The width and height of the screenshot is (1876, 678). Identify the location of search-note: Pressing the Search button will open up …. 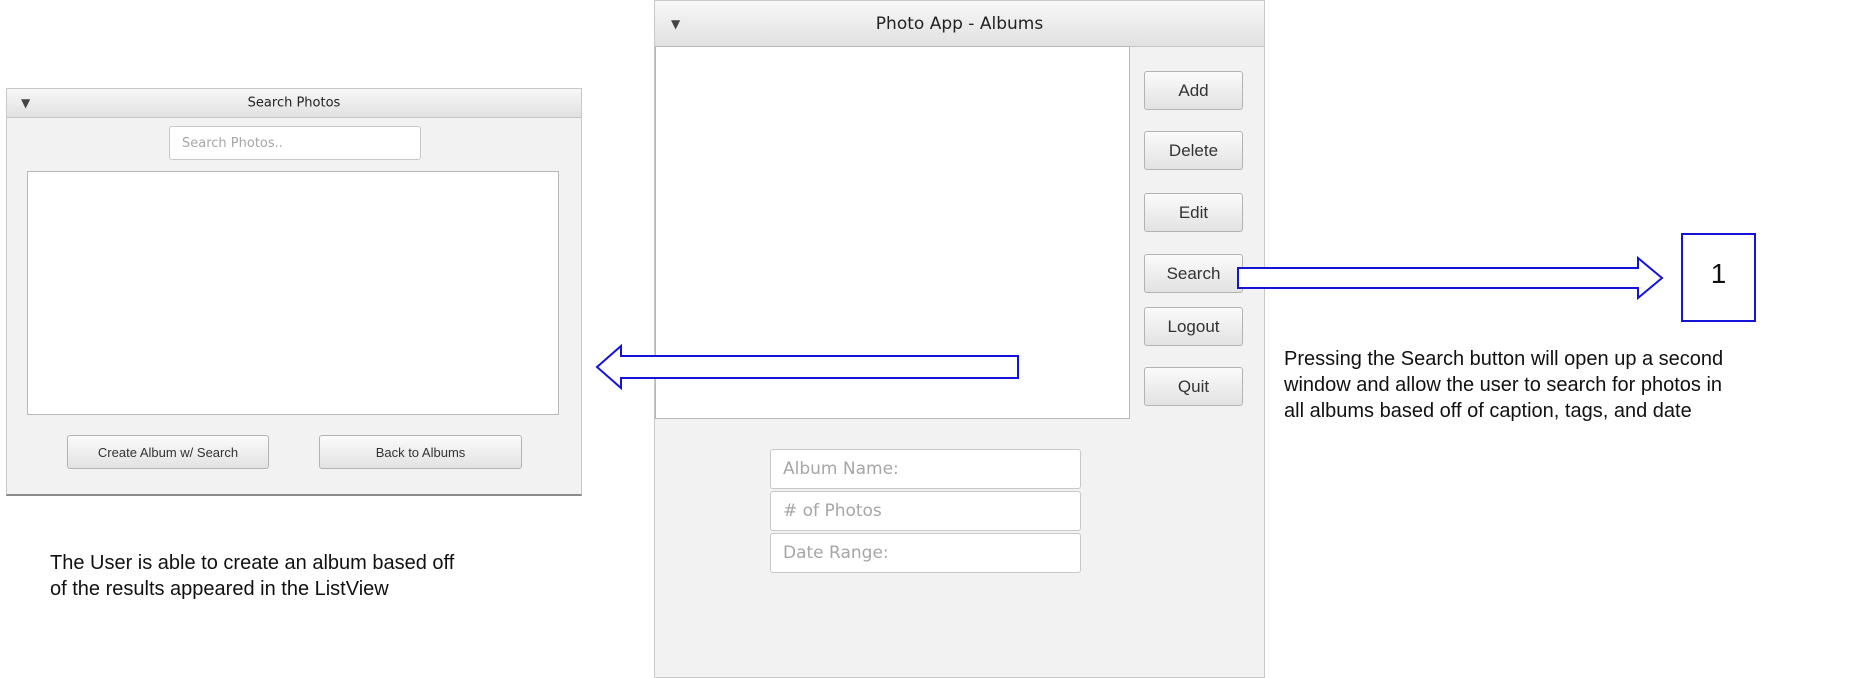
(1503, 385).